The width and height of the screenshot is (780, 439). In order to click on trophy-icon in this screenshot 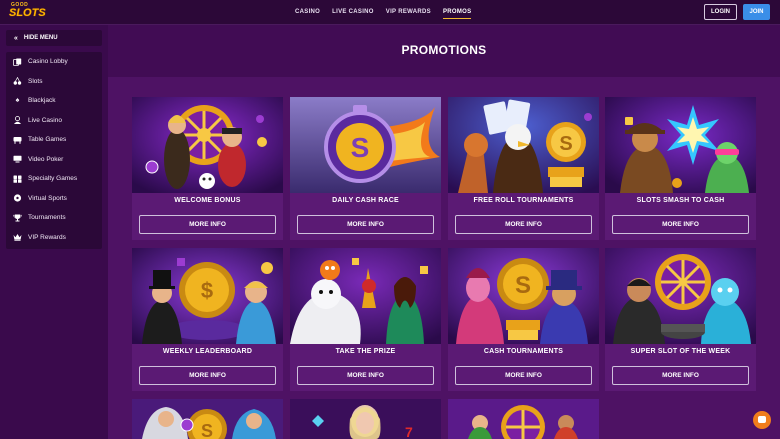, I will do `click(17, 218)`.